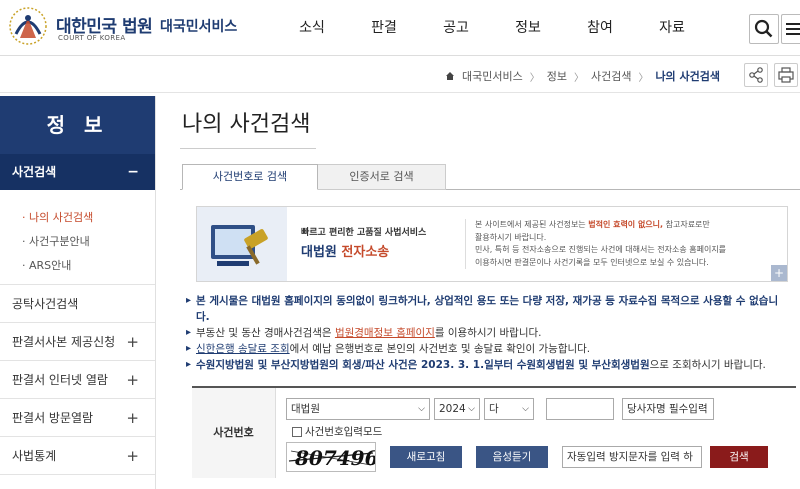  I want to click on year-select-value: 2024, so click(452, 409).